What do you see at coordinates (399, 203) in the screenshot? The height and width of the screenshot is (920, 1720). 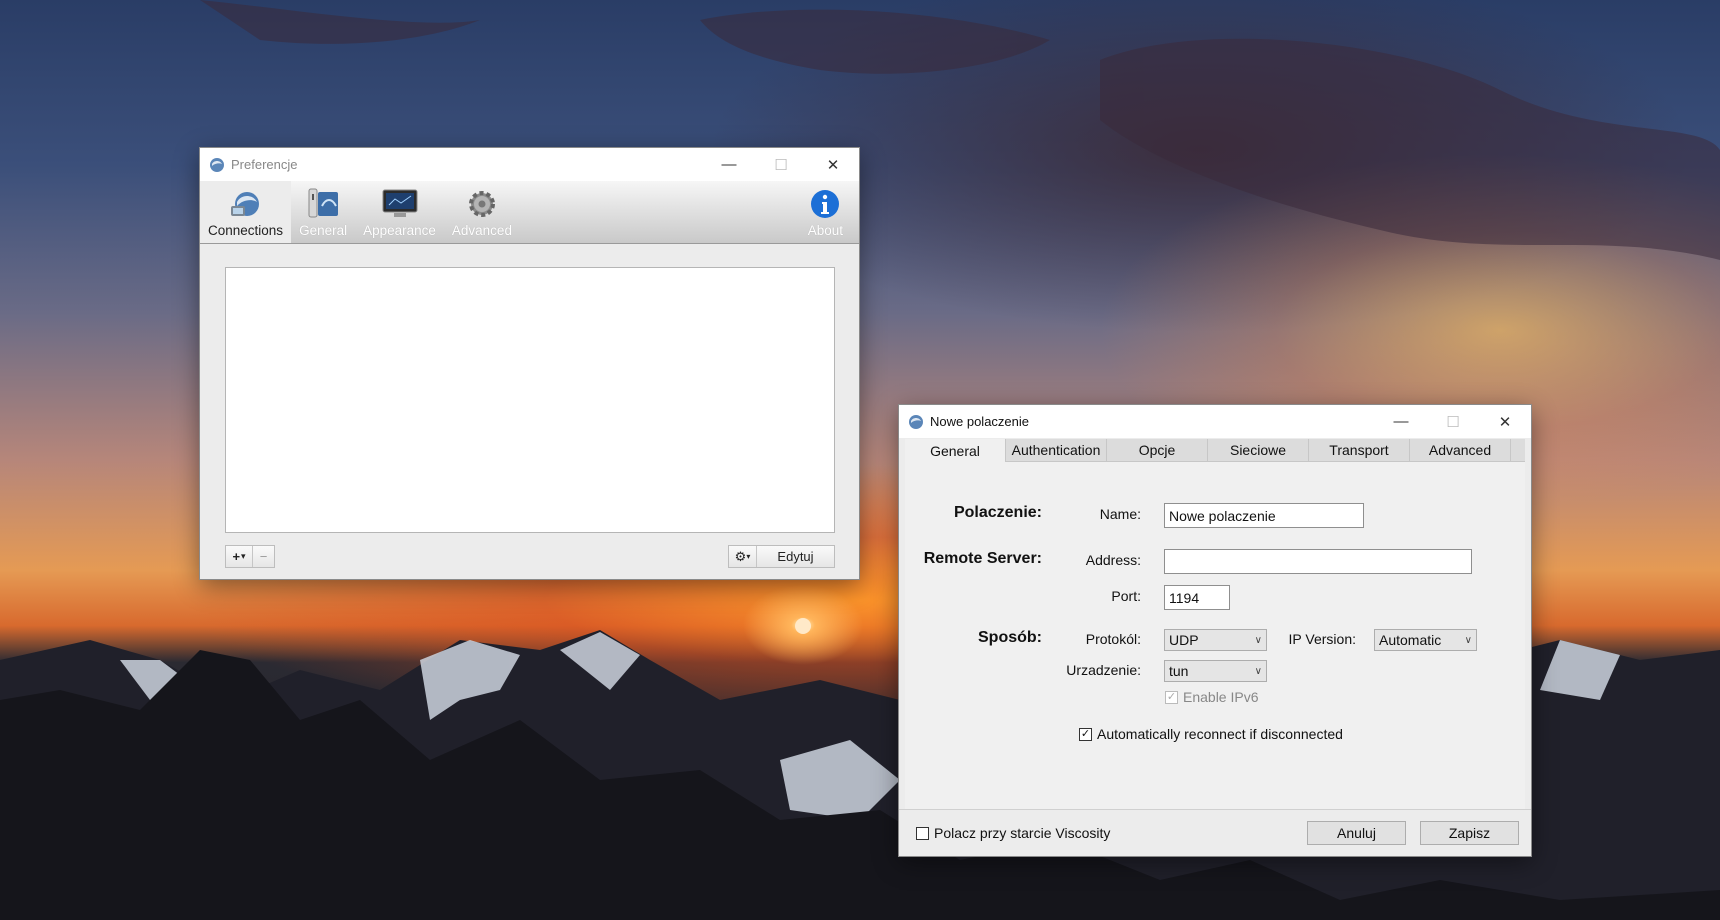 I see `appearance-icon` at bounding box center [399, 203].